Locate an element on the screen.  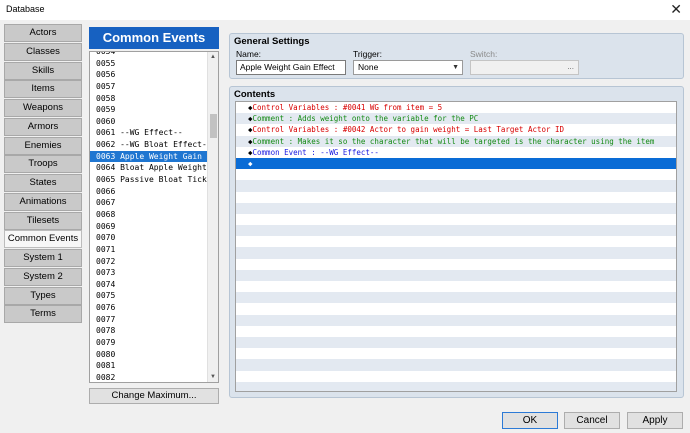
list-item: 0068 is located at coordinates (149, 215).